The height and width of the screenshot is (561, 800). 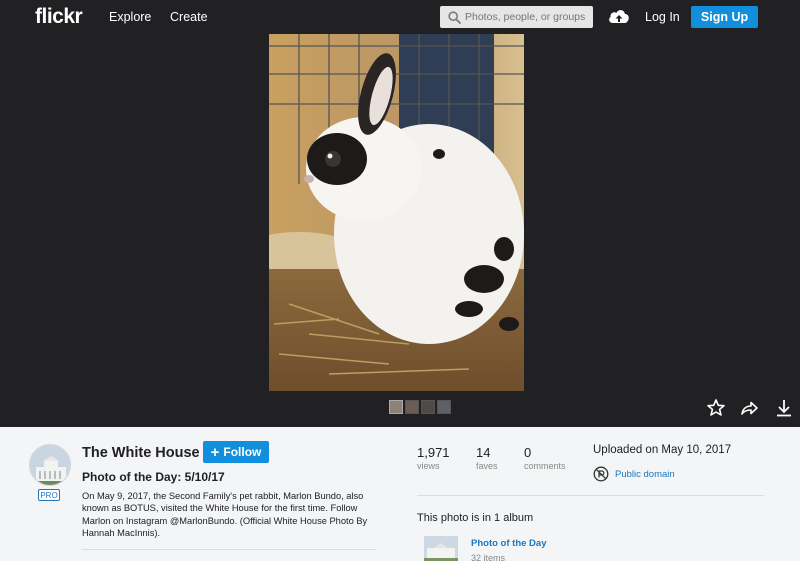 I want to click on faves-count: 14, so click(x=483, y=452).